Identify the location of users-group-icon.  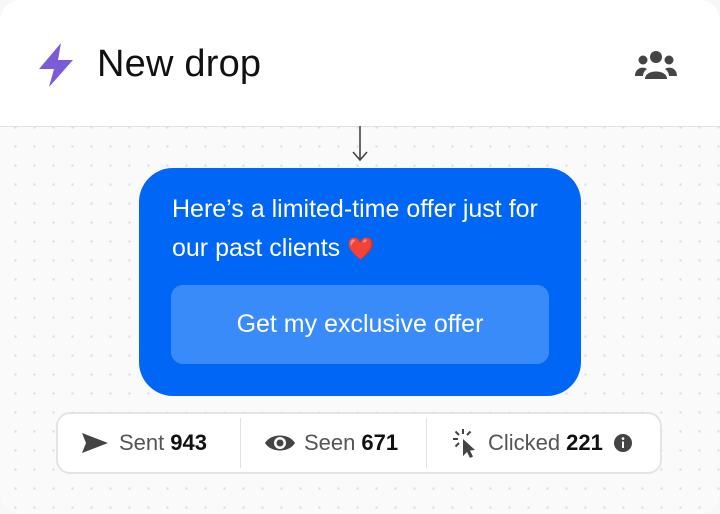
(656, 66).